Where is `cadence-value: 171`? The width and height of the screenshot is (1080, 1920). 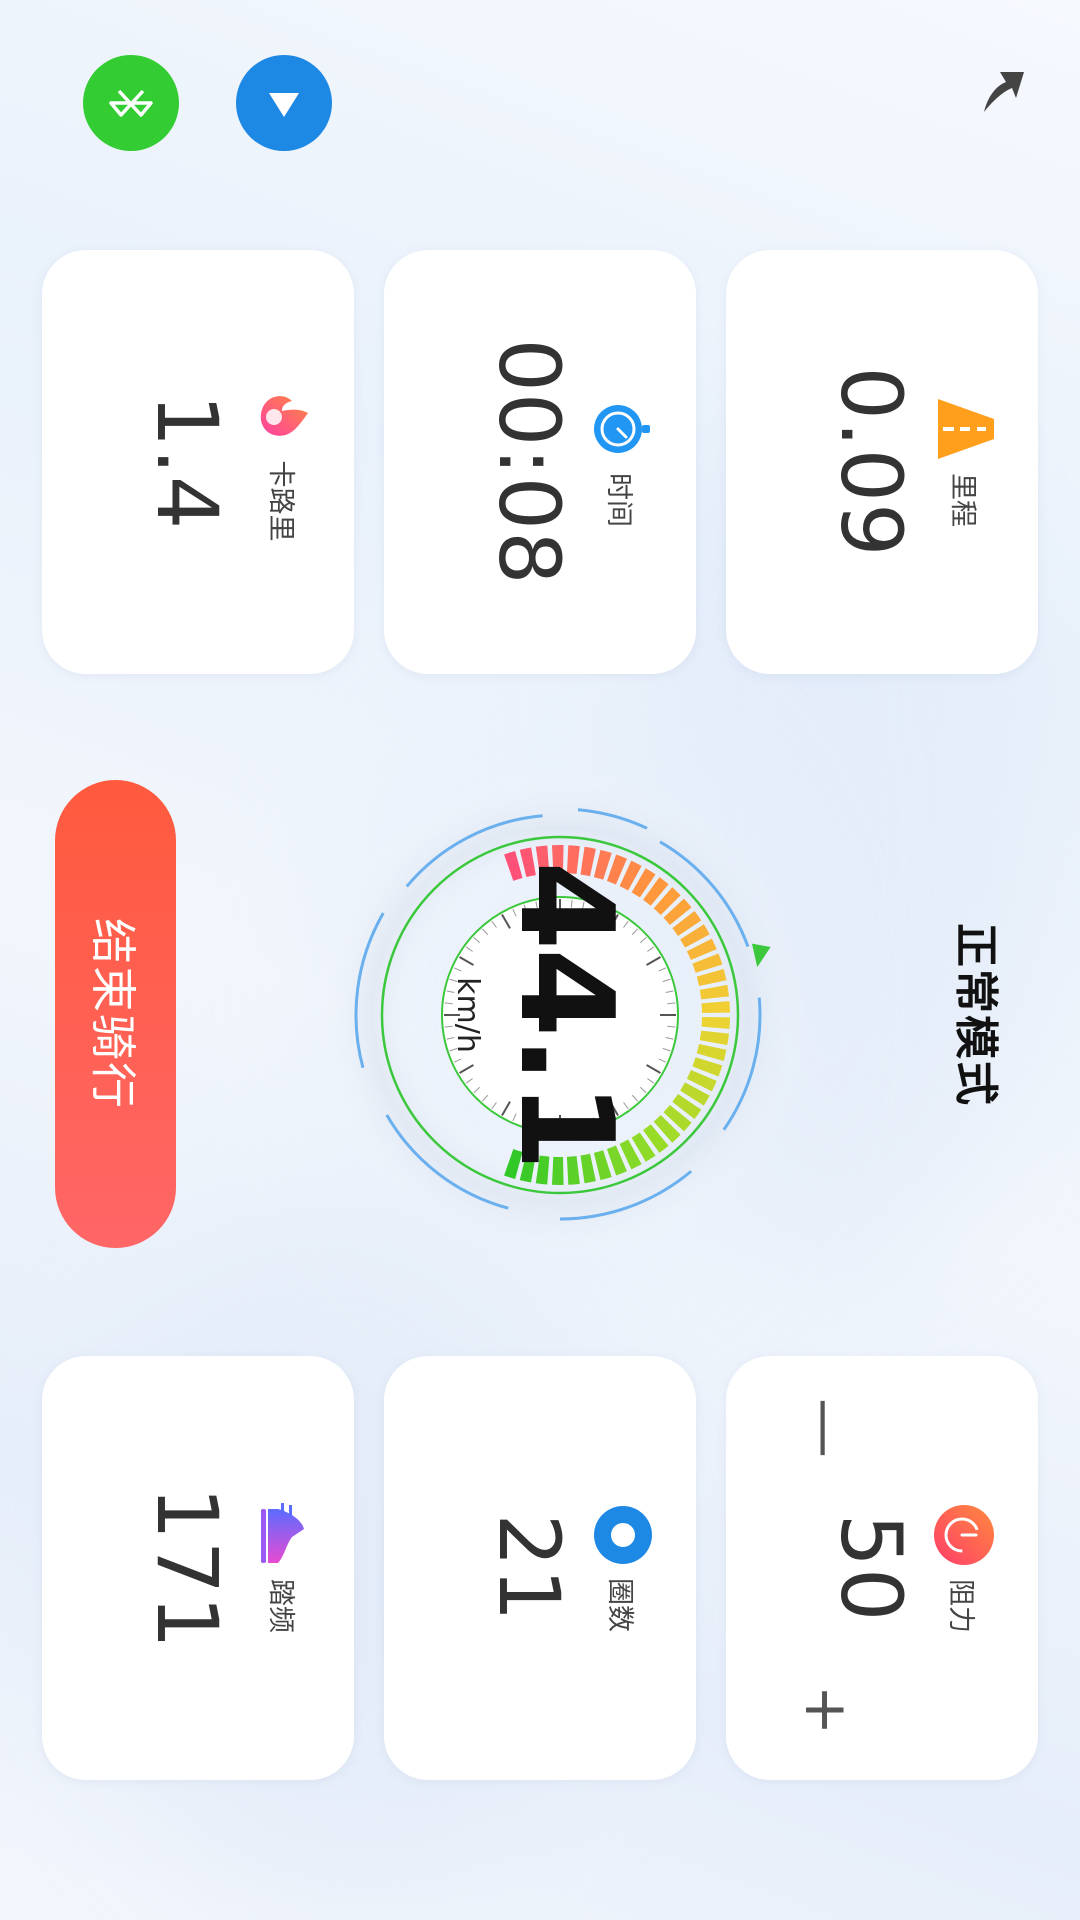 cadence-value: 171 is located at coordinates (187, 1568).